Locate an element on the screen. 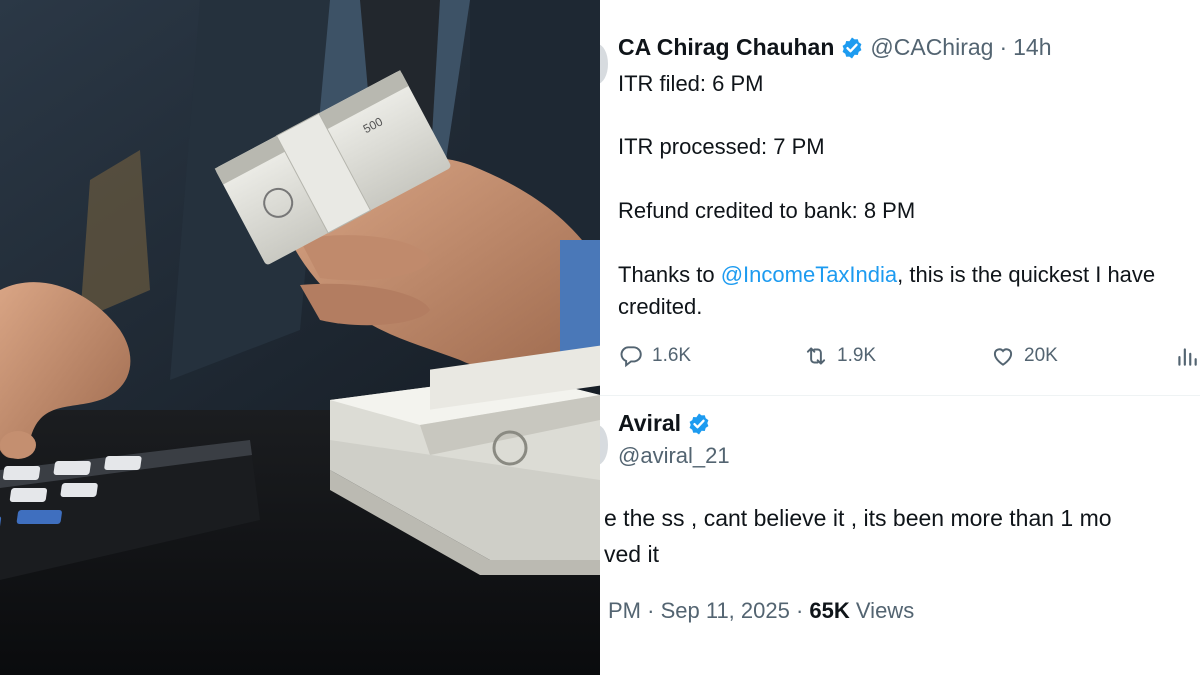  author-handle: @CAChirag is located at coordinates (931, 47).